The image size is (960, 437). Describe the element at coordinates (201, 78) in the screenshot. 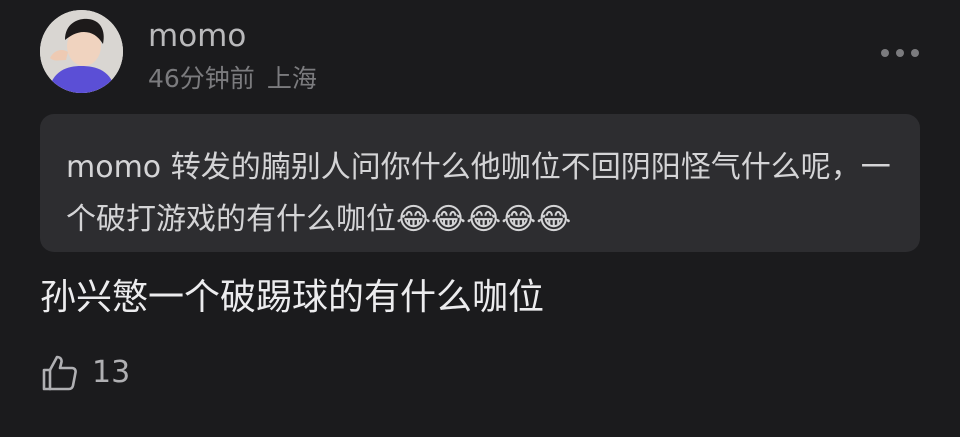

I see `time-ago: 46分钟前` at that location.